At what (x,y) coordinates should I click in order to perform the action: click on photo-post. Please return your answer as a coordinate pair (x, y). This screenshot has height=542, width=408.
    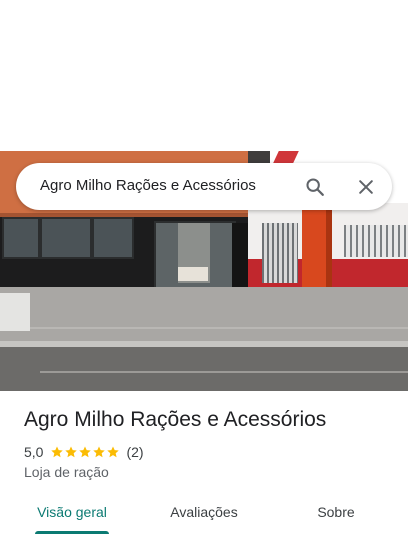
    Looking at the image, I should click on (240, 255).